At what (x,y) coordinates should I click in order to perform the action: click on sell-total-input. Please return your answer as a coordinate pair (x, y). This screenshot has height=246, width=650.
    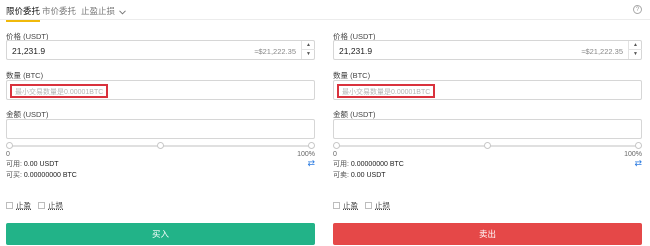
    Looking at the image, I should click on (487, 129).